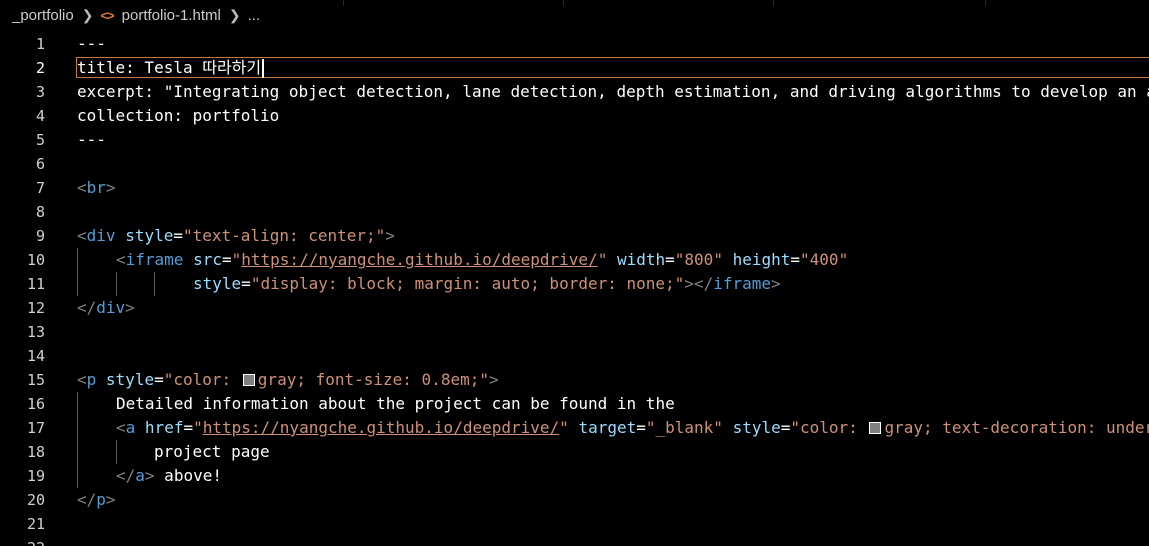 The height and width of the screenshot is (546, 1149). I want to click on code-line: 5 ---, so click(574, 140).